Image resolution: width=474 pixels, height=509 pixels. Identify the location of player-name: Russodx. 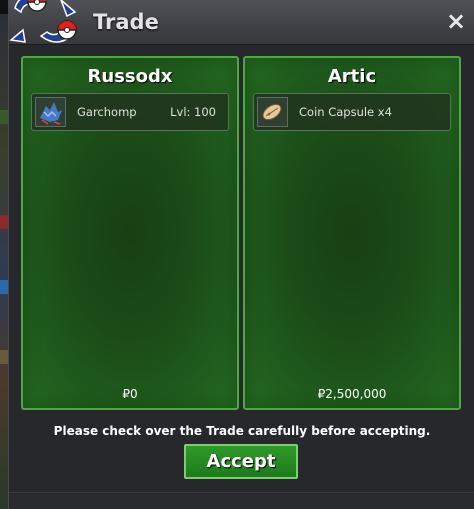
(130, 76).